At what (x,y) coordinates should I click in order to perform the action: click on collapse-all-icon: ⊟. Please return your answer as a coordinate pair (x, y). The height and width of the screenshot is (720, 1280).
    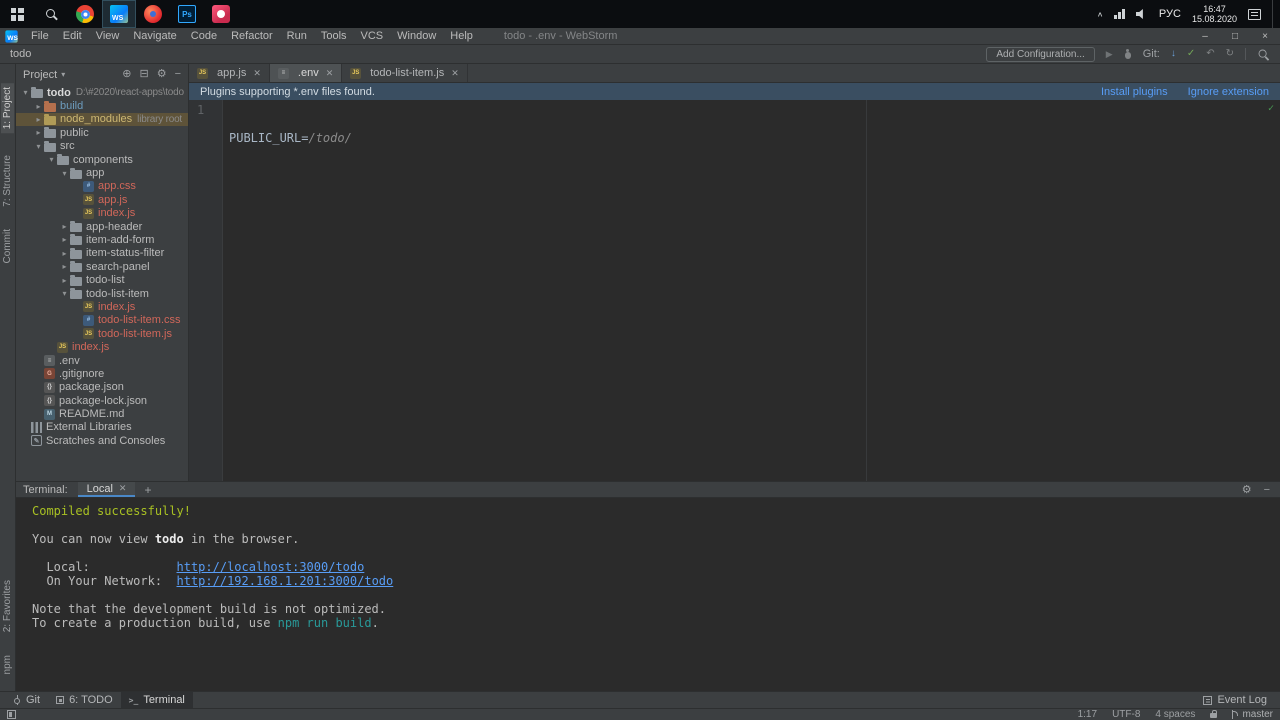
    Looking at the image, I should click on (143, 74).